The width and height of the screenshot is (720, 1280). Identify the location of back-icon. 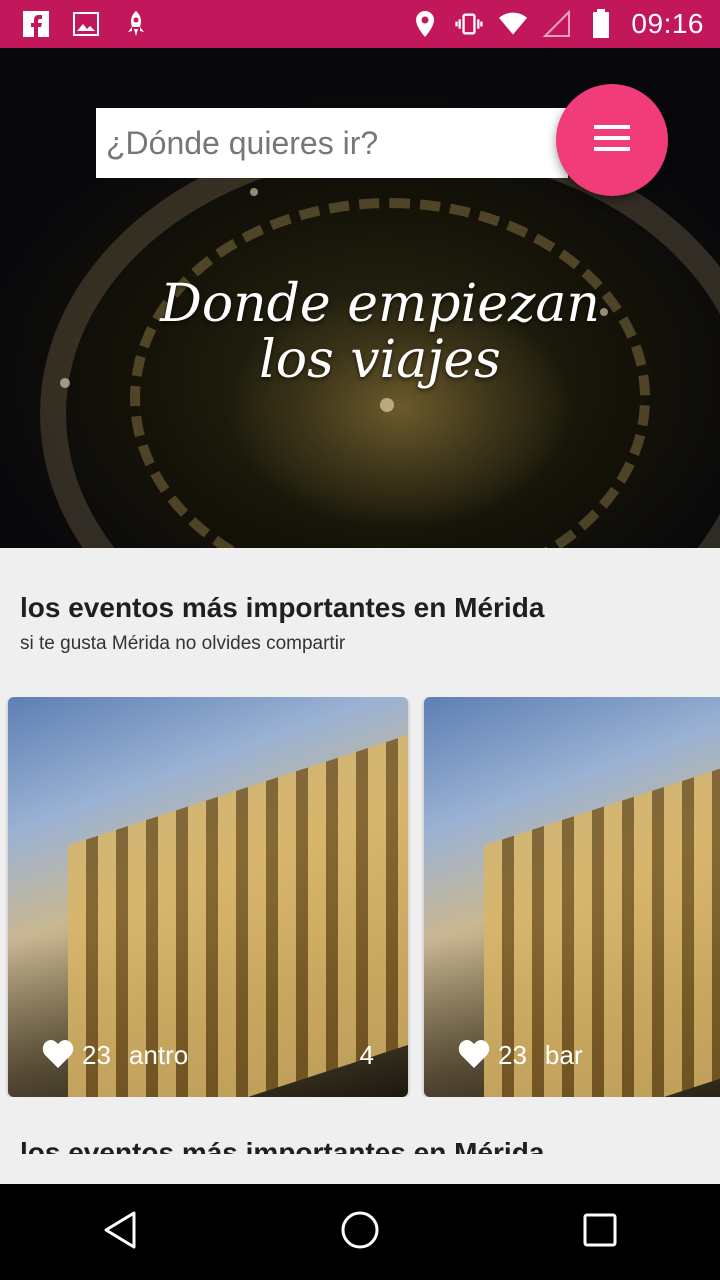
(120, 1232).